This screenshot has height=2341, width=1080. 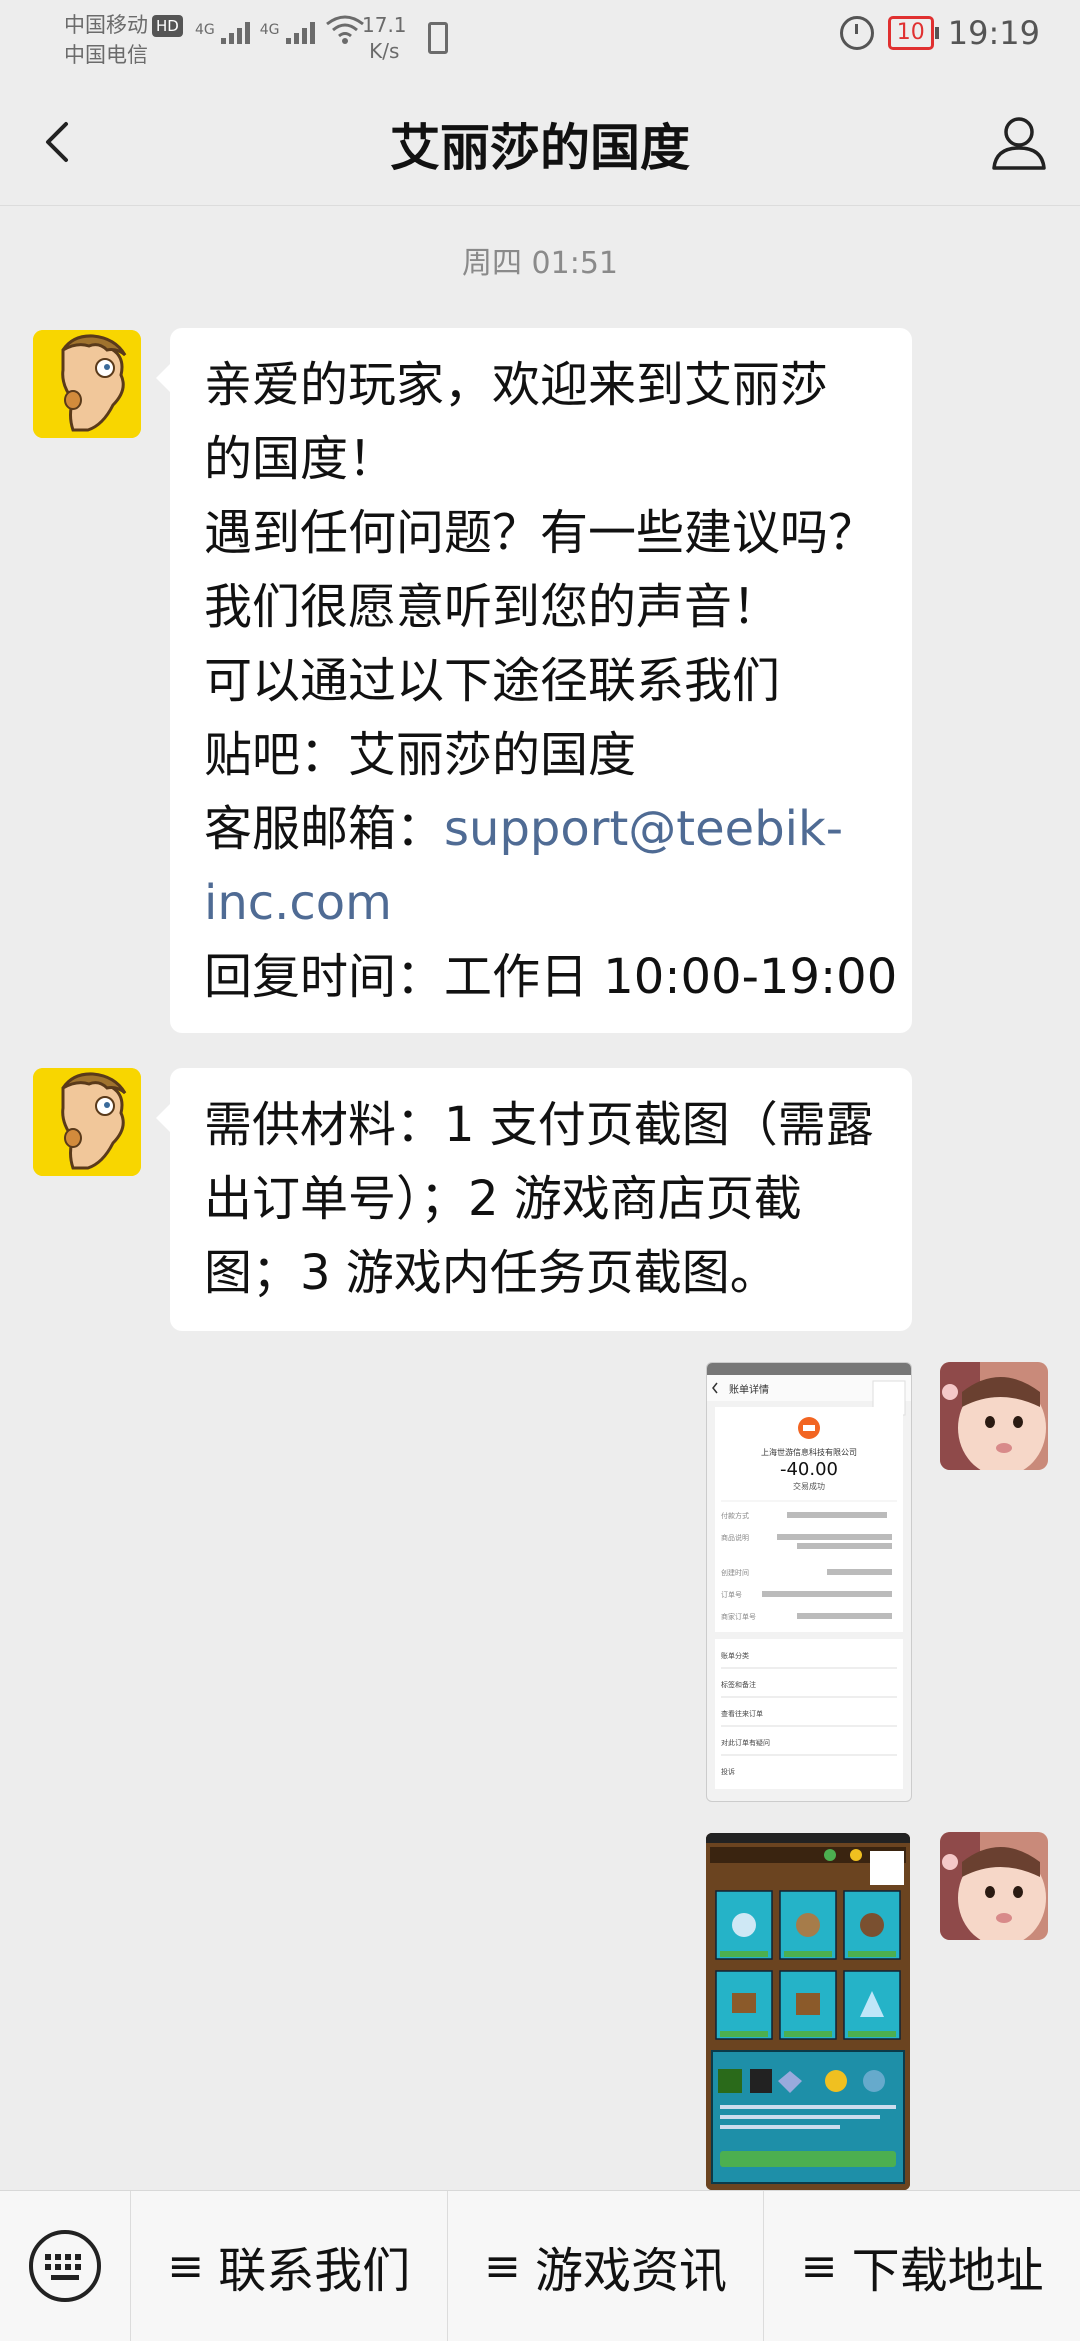 I want to click on svg-text: 创建时间, so click(x=735, y=1572).